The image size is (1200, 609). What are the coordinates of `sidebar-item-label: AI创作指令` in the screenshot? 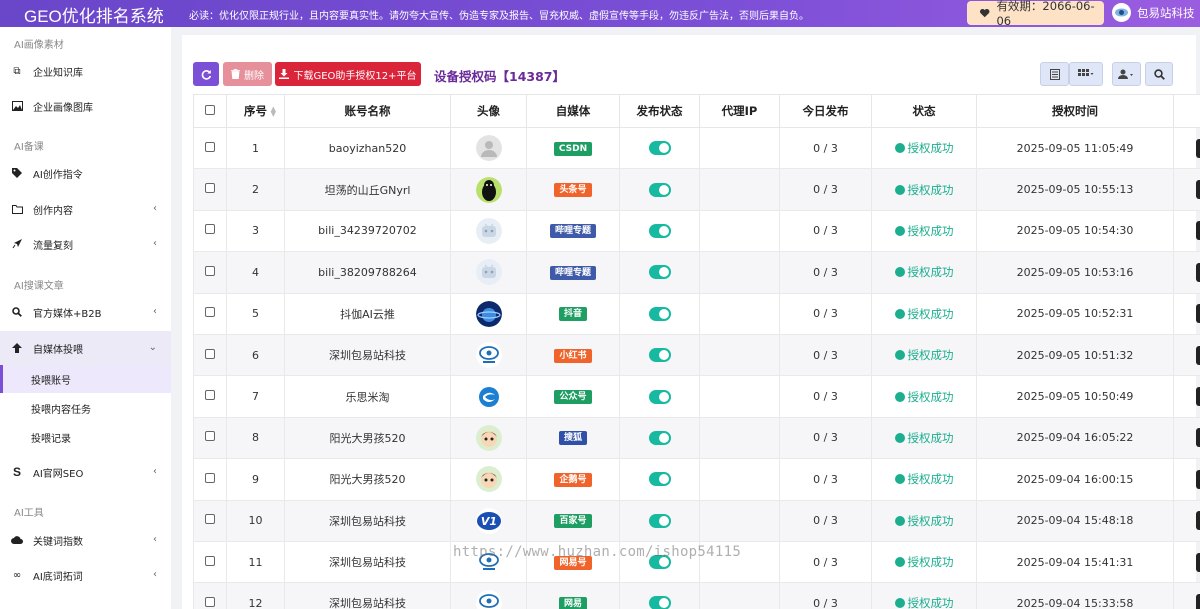 It's located at (58, 175).